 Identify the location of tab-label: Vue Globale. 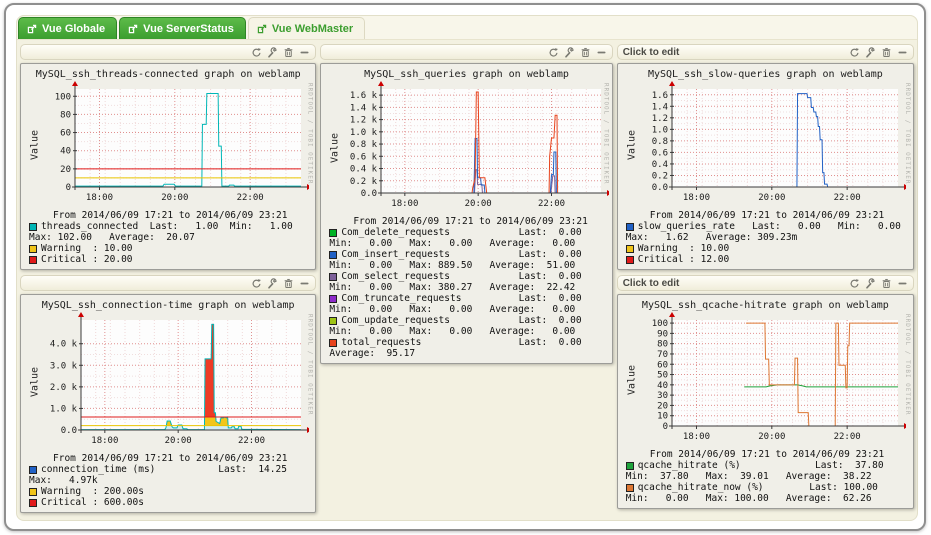
(74, 28).